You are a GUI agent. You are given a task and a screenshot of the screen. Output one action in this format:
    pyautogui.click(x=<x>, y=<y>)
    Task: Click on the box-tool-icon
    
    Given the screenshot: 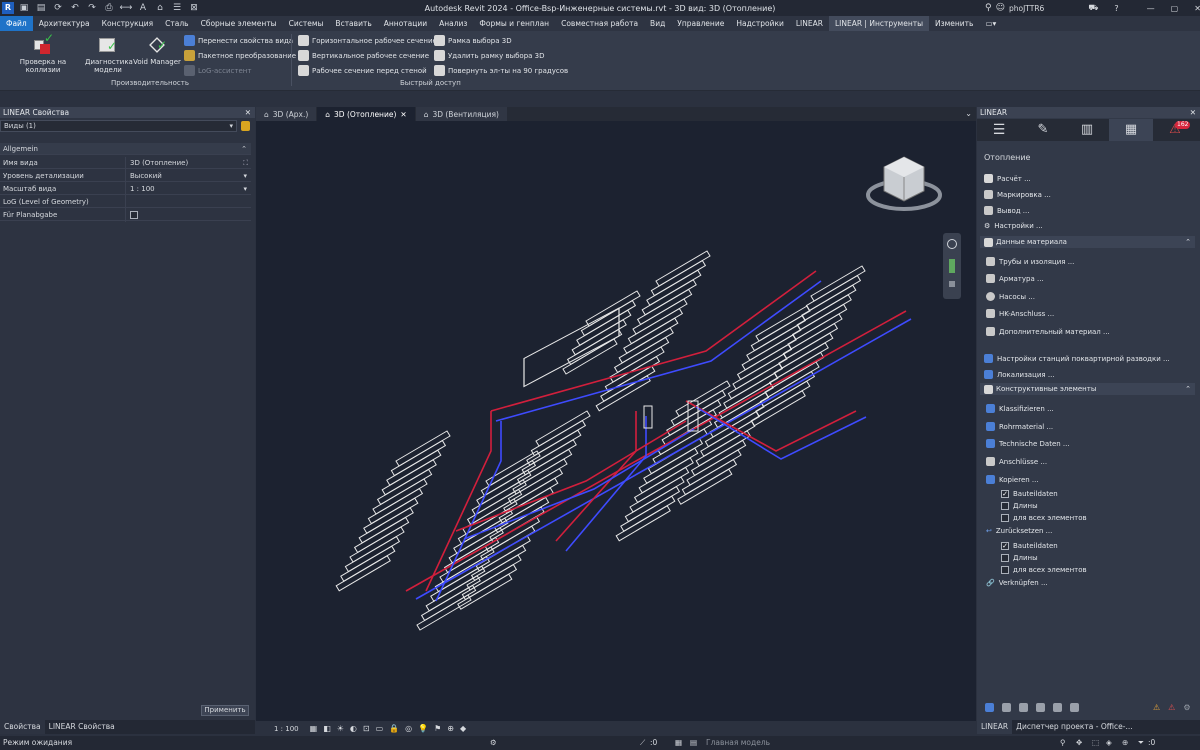 What is the action you would take?
    pyautogui.click(x=1057, y=707)
    